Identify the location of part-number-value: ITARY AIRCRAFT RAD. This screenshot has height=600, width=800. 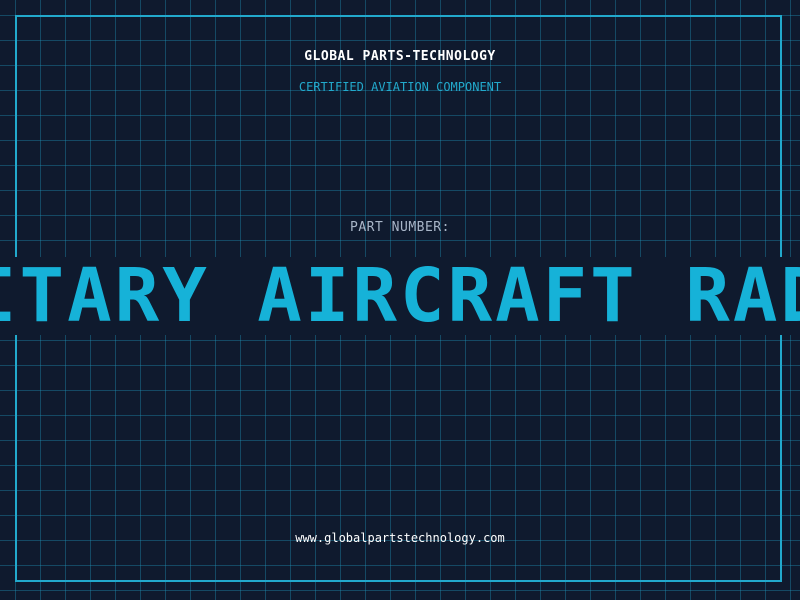
(400, 296).